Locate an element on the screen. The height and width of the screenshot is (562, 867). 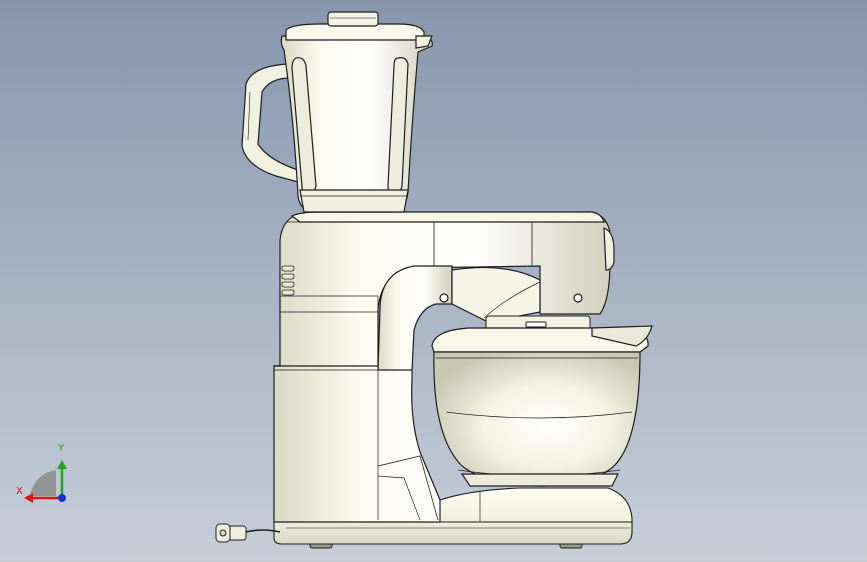
mixing-bowl is located at coordinates (542, 406).